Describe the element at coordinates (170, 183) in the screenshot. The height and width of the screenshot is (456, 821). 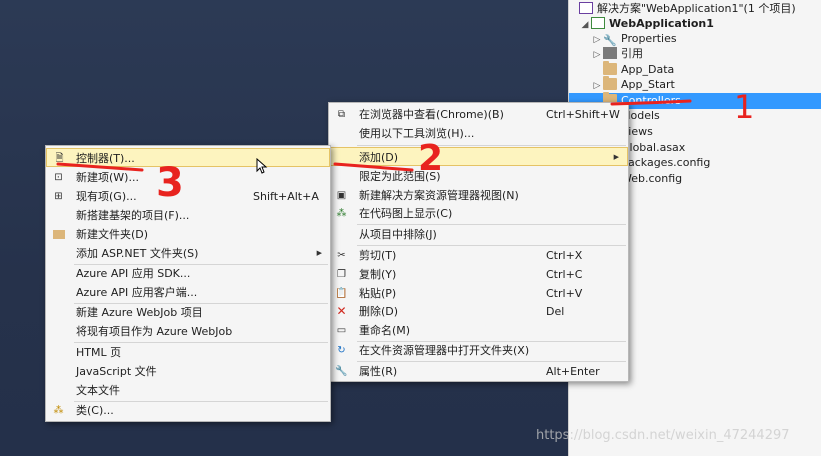
I see `annotation-number-three: 3` at that location.